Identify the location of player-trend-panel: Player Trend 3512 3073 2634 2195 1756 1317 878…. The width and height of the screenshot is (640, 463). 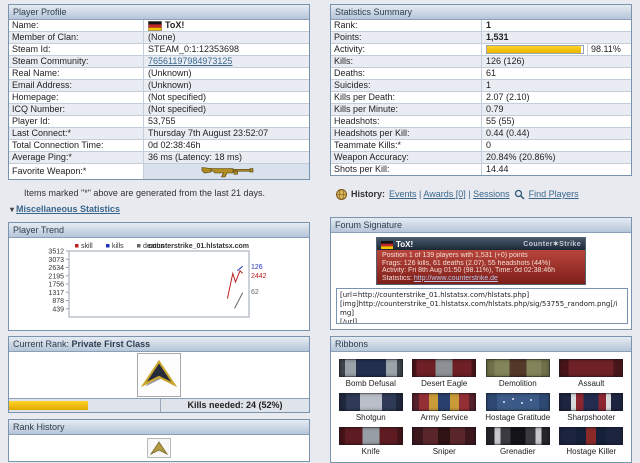
(159, 276).